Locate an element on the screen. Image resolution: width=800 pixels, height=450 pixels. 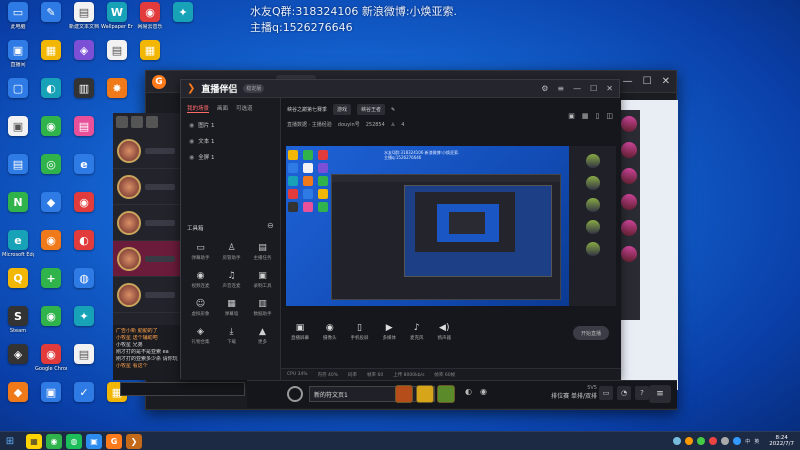
chat-icon: ▭ is located at coordinates (606, 393).